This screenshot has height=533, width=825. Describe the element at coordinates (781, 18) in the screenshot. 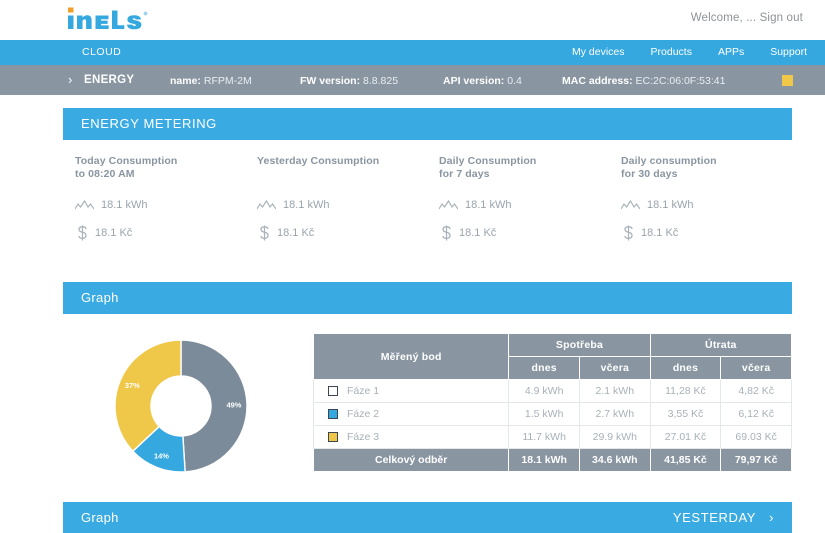

I see `sign-out-link: Sign out` at that location.